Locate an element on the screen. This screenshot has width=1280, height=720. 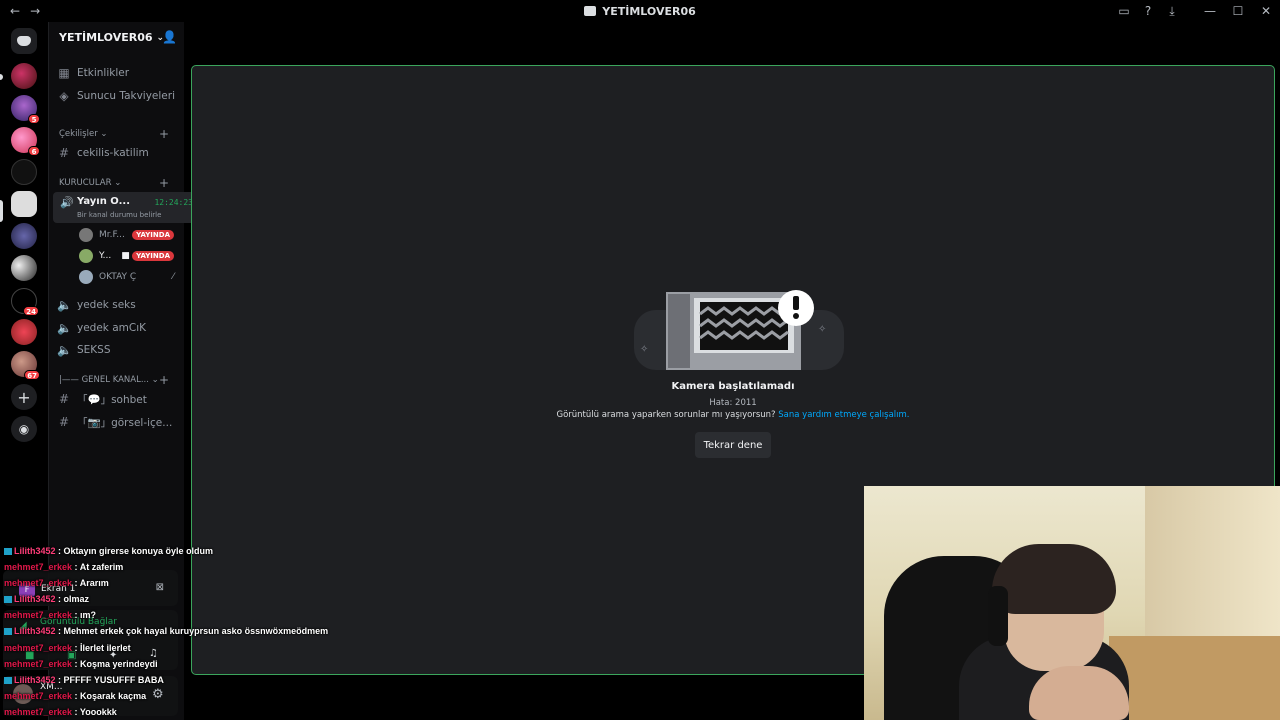
server-header: YETİMLOVER06 ⌄ 👤 is located at coordinates (116, 37).